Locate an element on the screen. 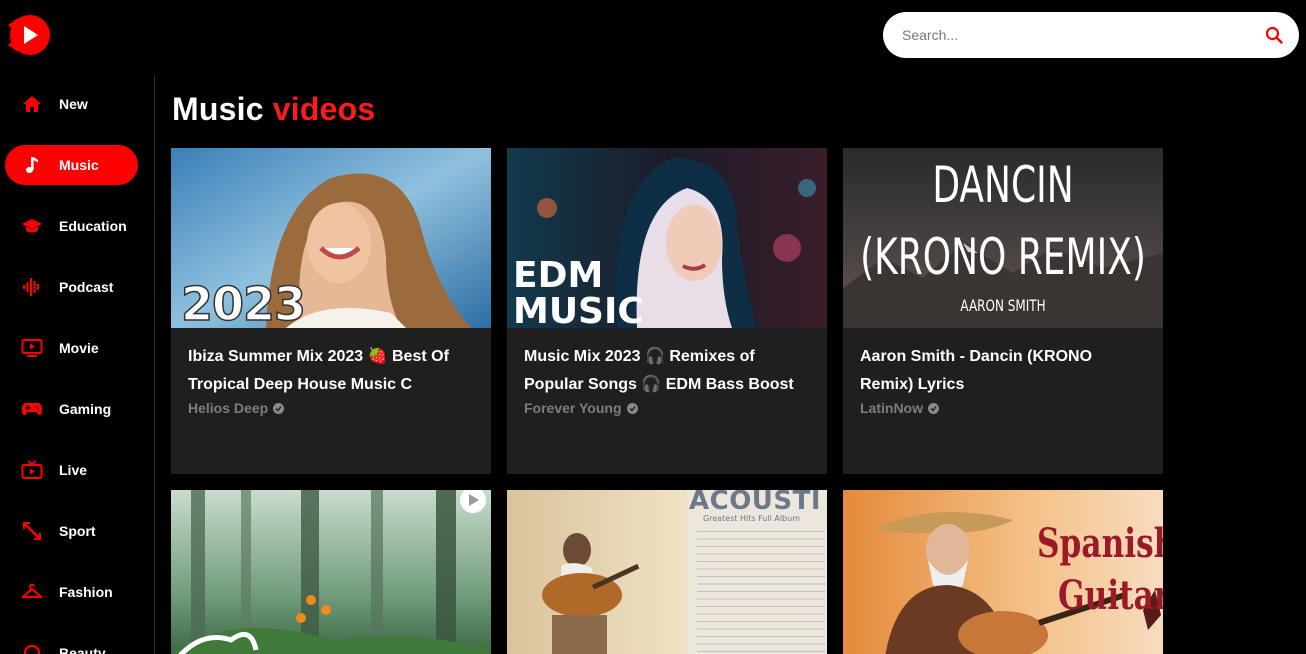 This screenshot has width=1306, height=654. video-card: ACOUSTI Greatest Hits Full Album is located at coordinates (667, 572).